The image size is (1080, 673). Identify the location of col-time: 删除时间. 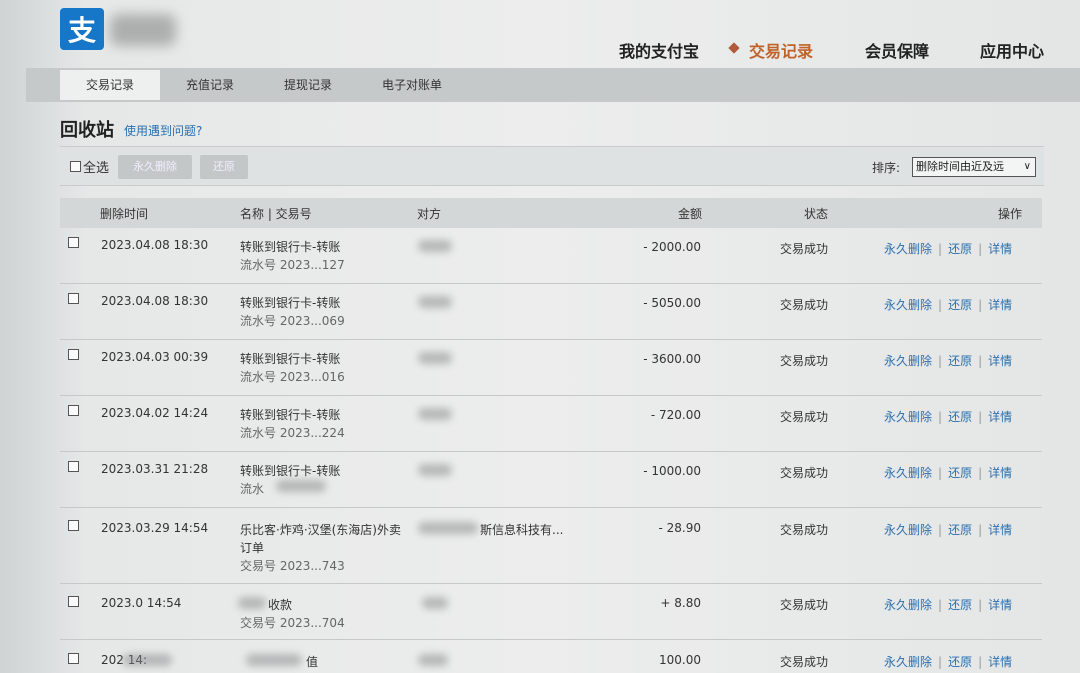
(124, 214).